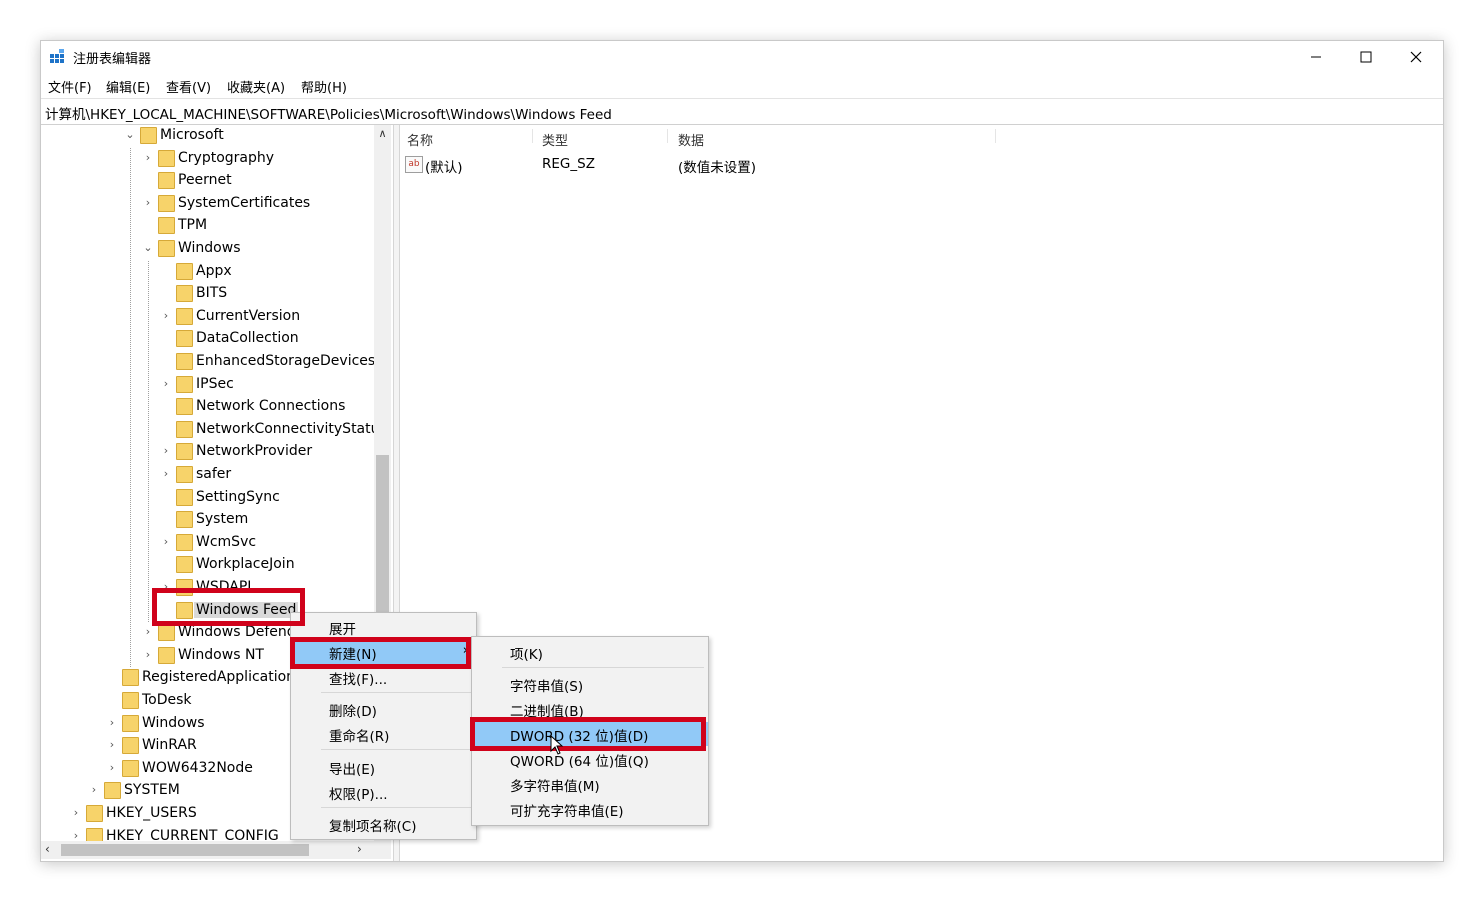 Image resolution: width=1482 pixels, height=900 pixels. What do you see at coordinates (383, 767) in the screenshot?
I see `menu-export: 导出(E)` at bounding box center [383, 767].